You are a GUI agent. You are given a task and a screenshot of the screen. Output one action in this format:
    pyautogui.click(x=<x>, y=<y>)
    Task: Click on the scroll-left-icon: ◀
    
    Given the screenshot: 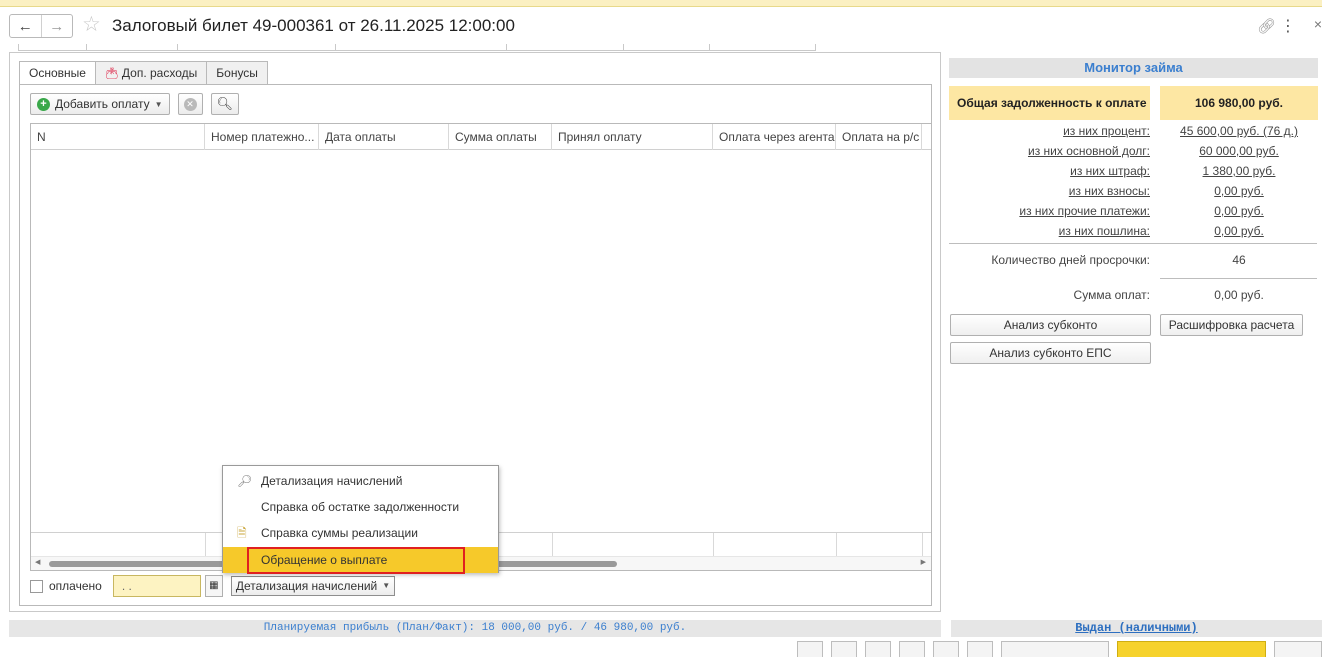 What is the action you would take?
    pyautogui.click(x=37, y=562)
    